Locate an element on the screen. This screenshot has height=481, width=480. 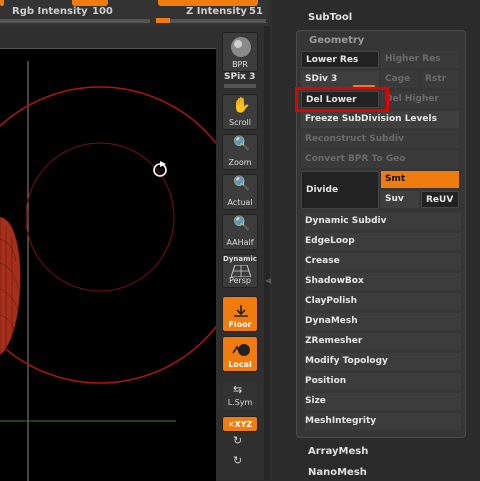
palette-item-shadowbox: ShadowBox is located at coordinates (383, 281).